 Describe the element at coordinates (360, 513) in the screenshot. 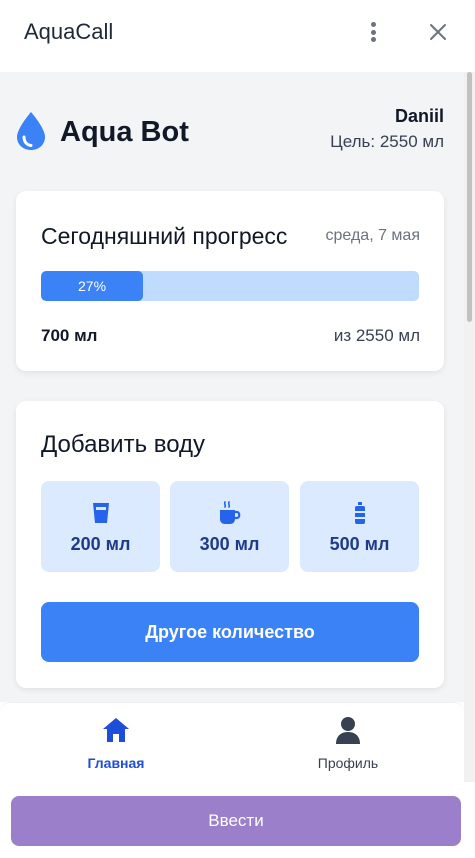

I see `bottle-icon` at that location.